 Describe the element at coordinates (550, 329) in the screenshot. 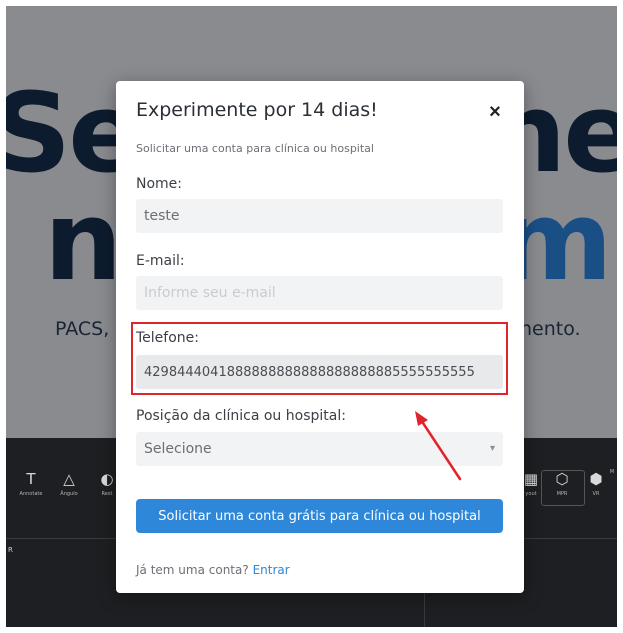

I see `hero-subtitle-fragment: nento.` at that location.